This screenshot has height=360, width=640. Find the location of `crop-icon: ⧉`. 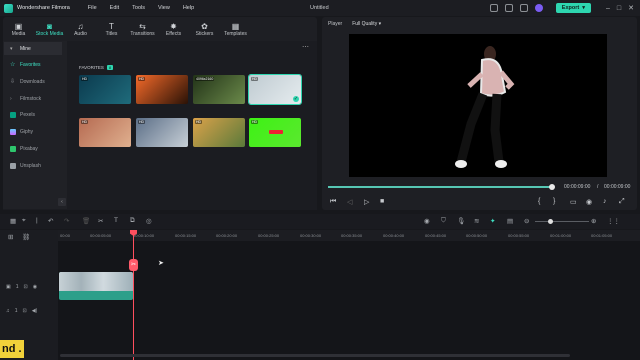

crop-icon: ⧉ is located at coordinates (132, 221).